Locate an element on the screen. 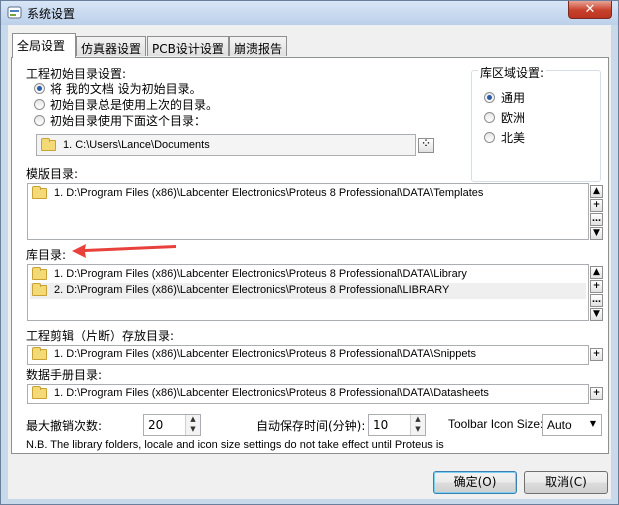  undo-label: 最大撤销次数: is located at coordinates (64, 426).